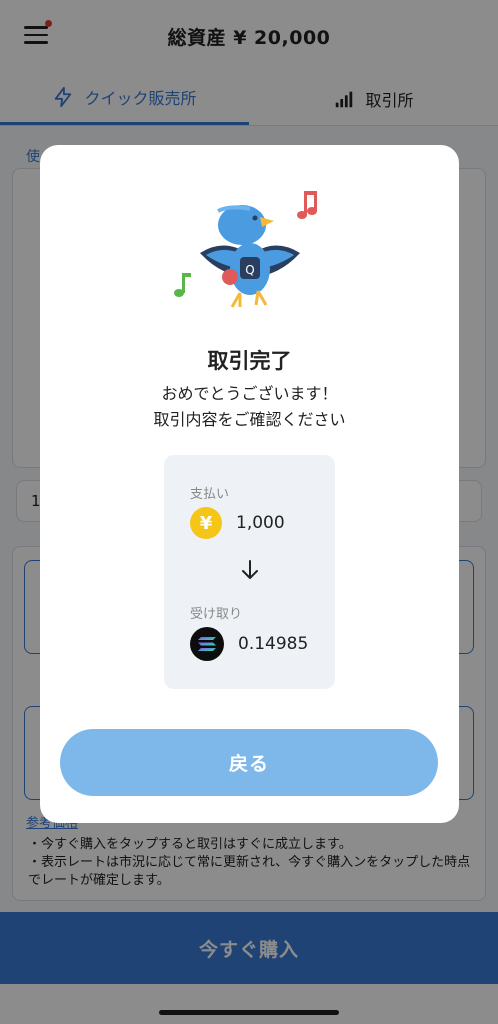 This screenshot has width=498, height=1024. I want to click on yen-coin-icon: ¥, so click(206, 523).